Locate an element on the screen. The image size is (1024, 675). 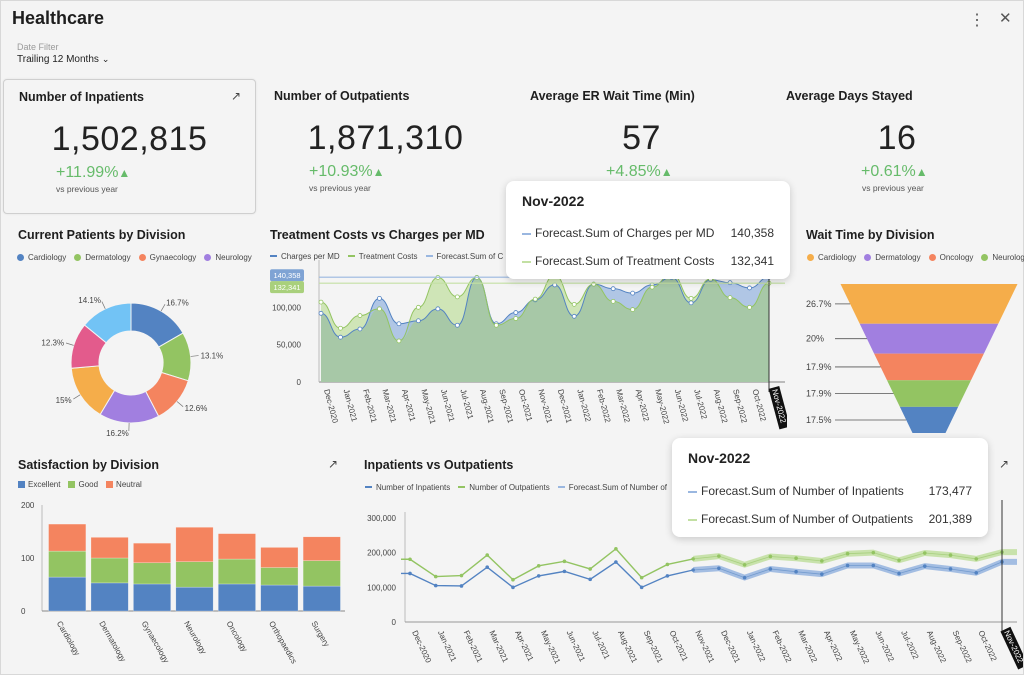
x-tick-label: Jan-2022 is located at coordinates (756, 646).